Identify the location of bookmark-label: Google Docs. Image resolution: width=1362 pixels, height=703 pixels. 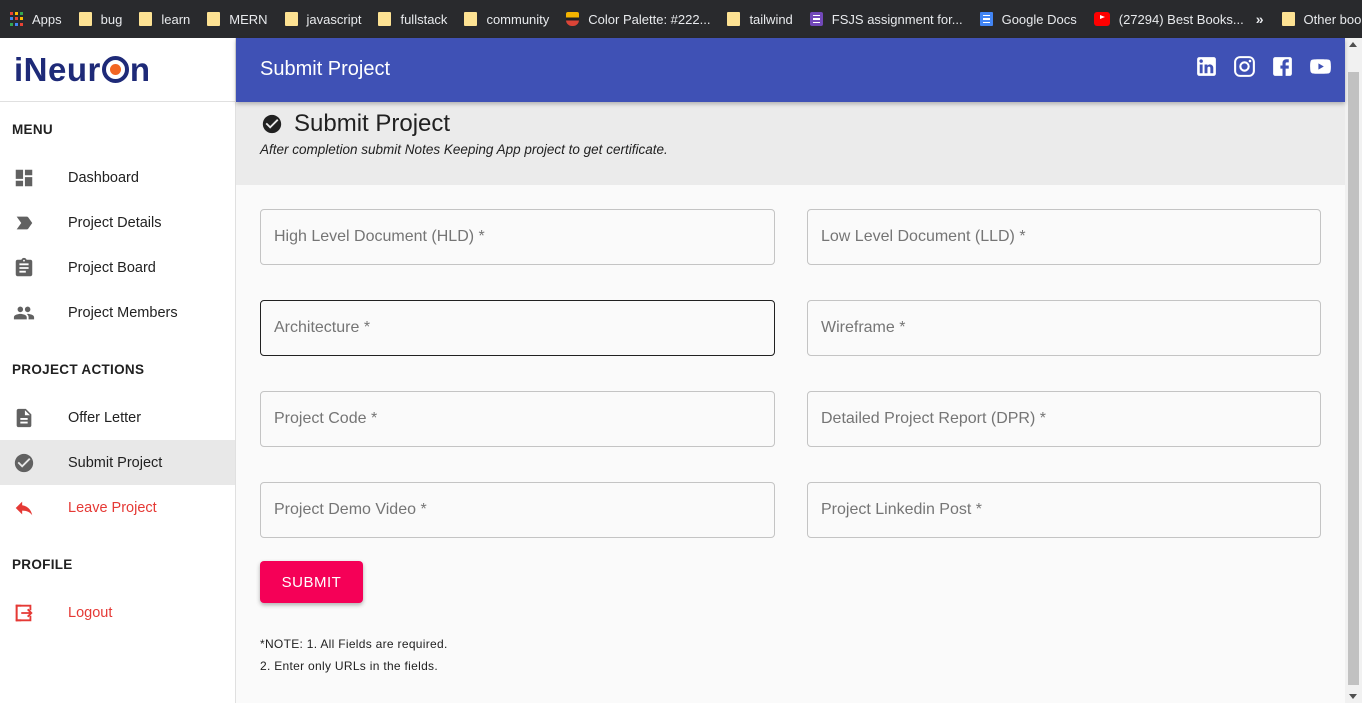
(1039, 19).